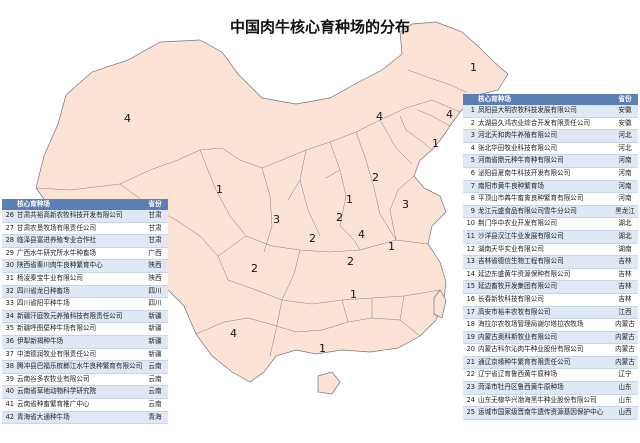 The image size is (640, 443). What do you see at coordinates (85, 304) in the screenshot?
I see `table-row: 33 四川省阳平种牛场 四川` at bounding box center [85, 304].